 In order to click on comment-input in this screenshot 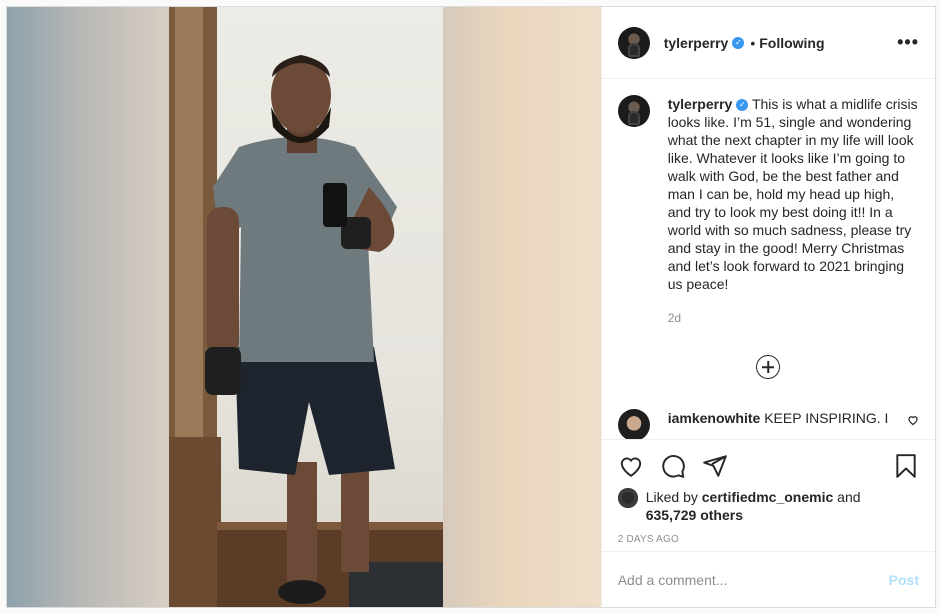, I will do `click(753, 579)`.